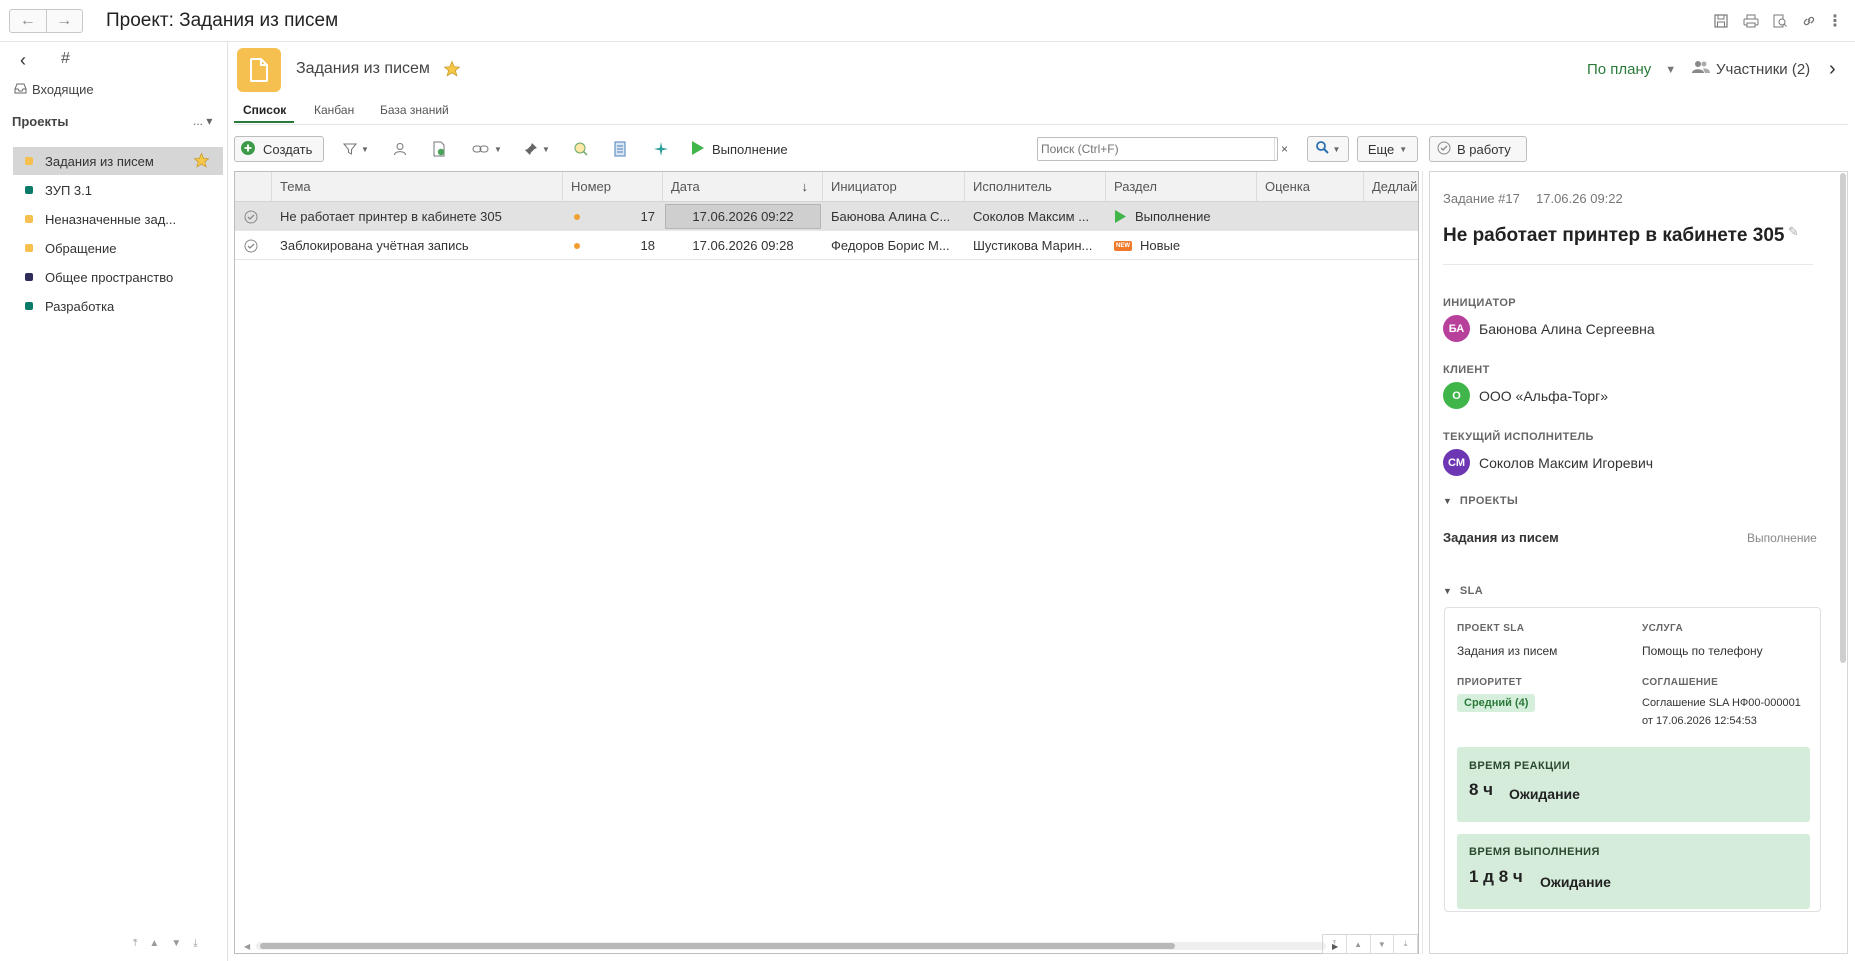  Describe the element at coordinates (118, 190) in the screenshot. I see `sidebar-item-zup: ЗУП 3.1` at that location.